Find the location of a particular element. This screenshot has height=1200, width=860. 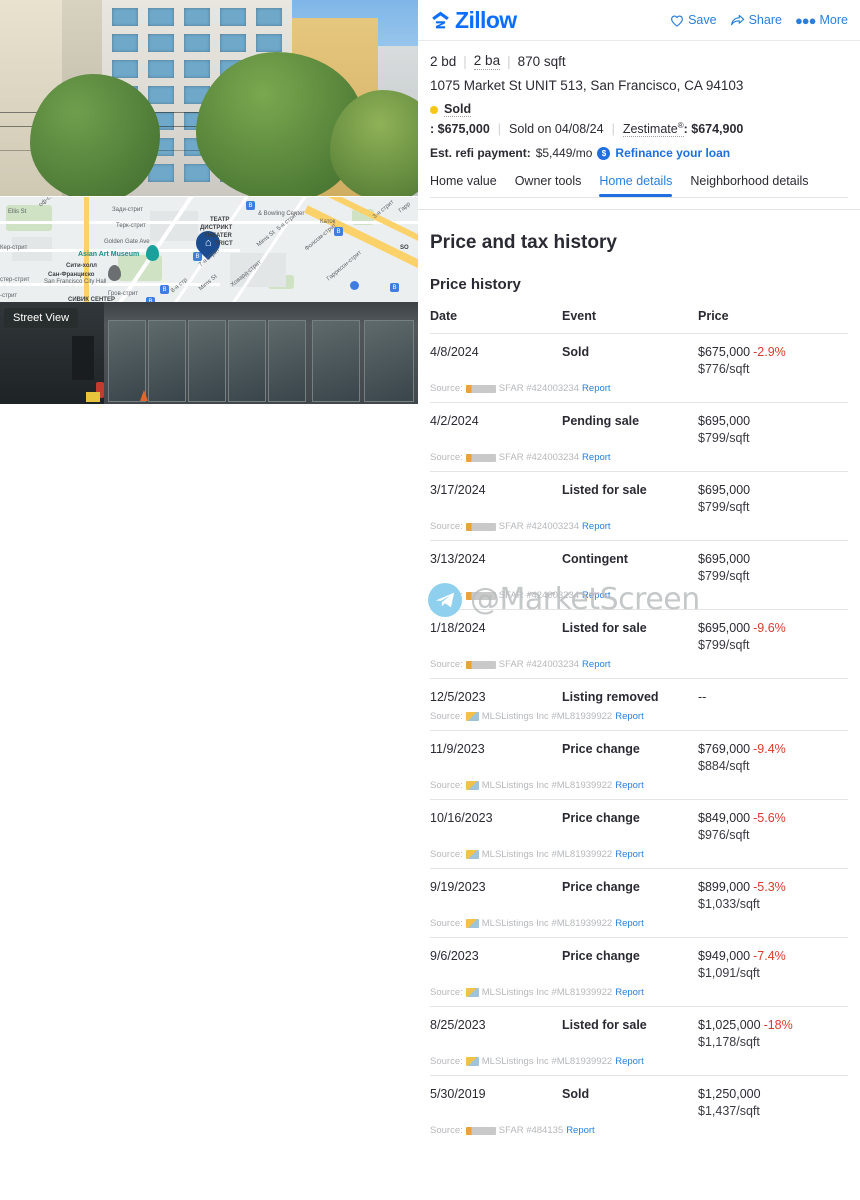

event-price: $1,250,000 is located at coordinates (729, 1094).